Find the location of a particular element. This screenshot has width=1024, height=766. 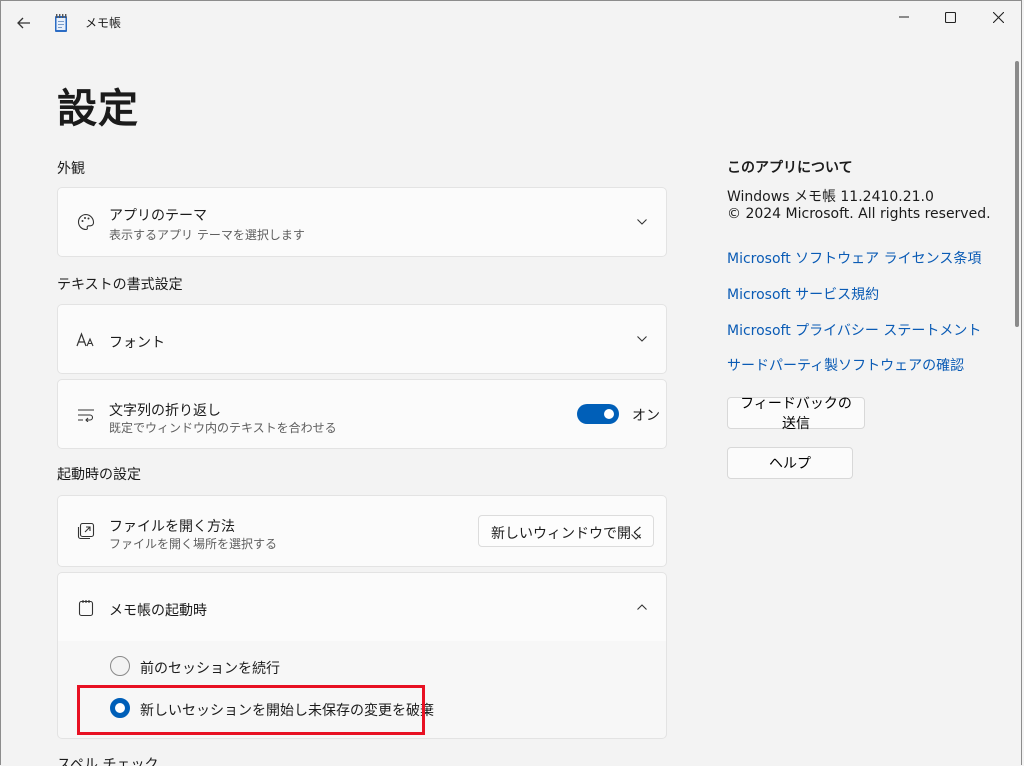

open-file-icon is located at coordinates (86, 531).